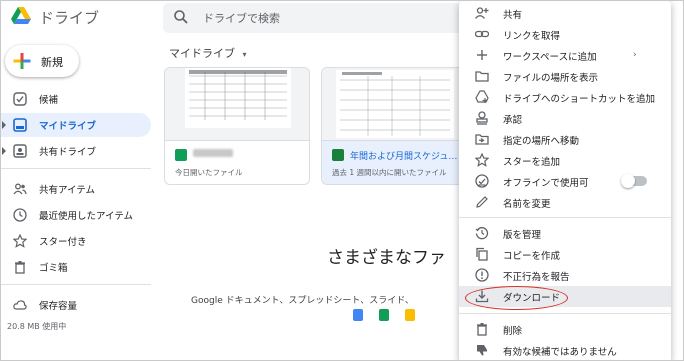 Image resolution: width=684 pixels, height=361 pixels. I want to click on menu-item-rename: 名前を変更, so click(565, 202).